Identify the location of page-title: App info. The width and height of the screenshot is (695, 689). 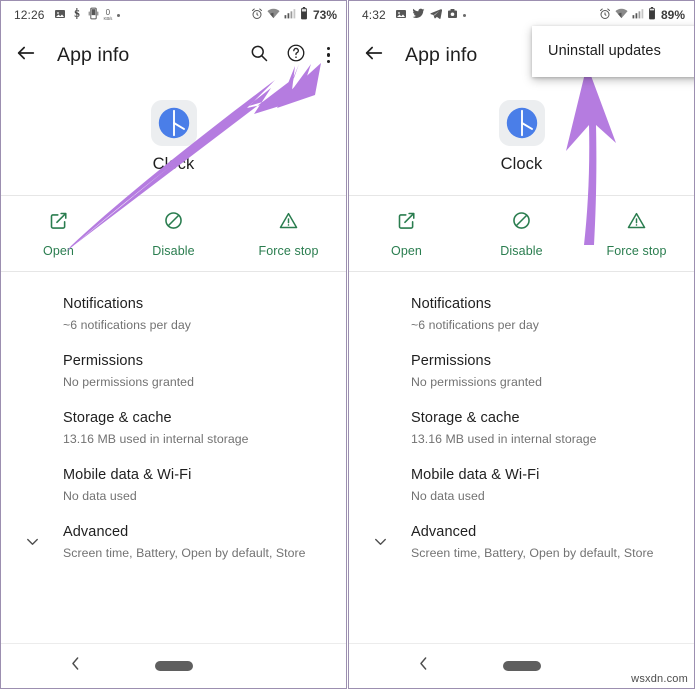
(441, 54).